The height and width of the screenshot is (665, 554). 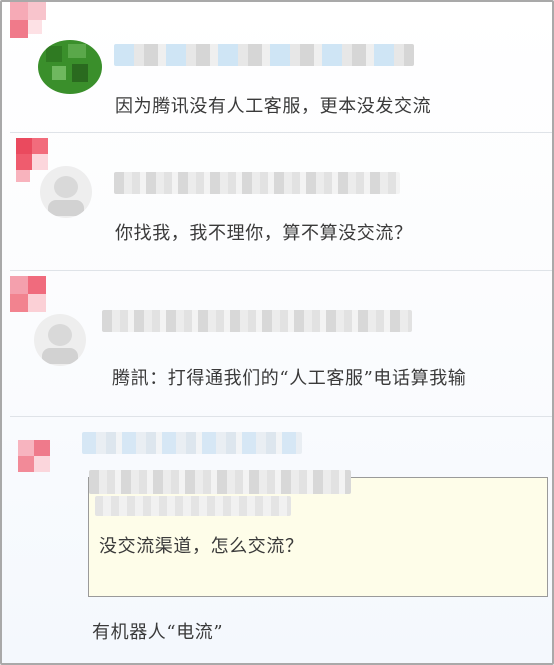 I want to click on post-text: 腾訊：打得通我们的“人工客服”电话算我输, so click(x=289, y=378).